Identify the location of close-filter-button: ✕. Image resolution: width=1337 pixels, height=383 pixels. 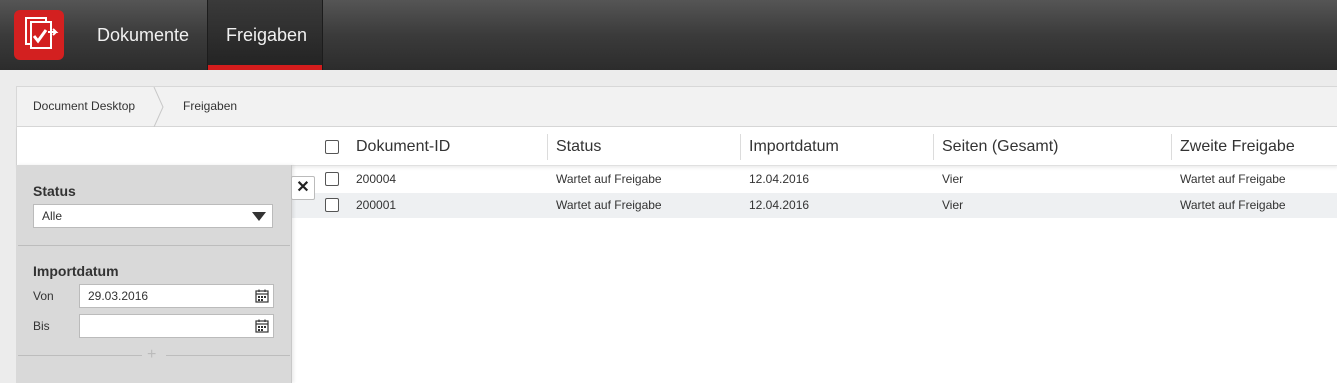
(303, 188).